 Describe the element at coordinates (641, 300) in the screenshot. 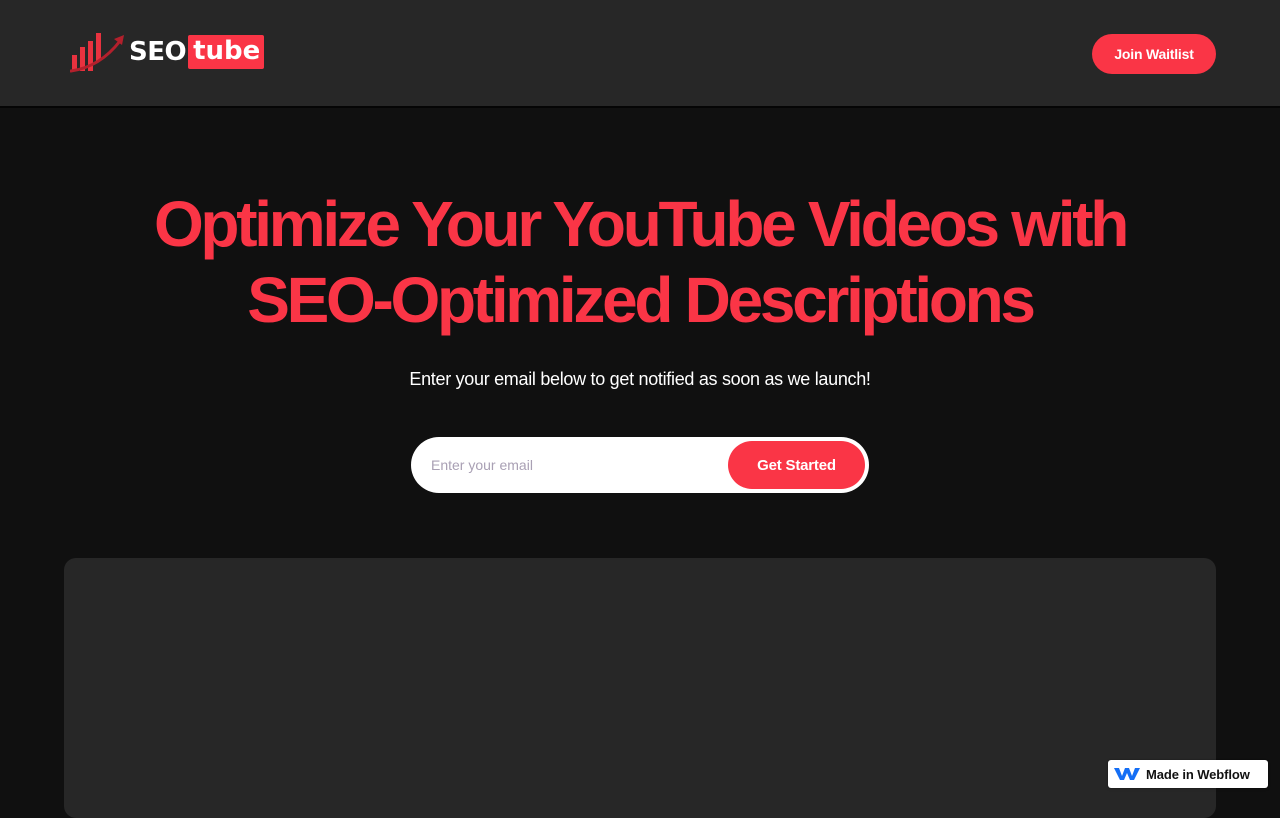

I see `hero-title-line2: SEO-Optimized Descriptions` at that location.